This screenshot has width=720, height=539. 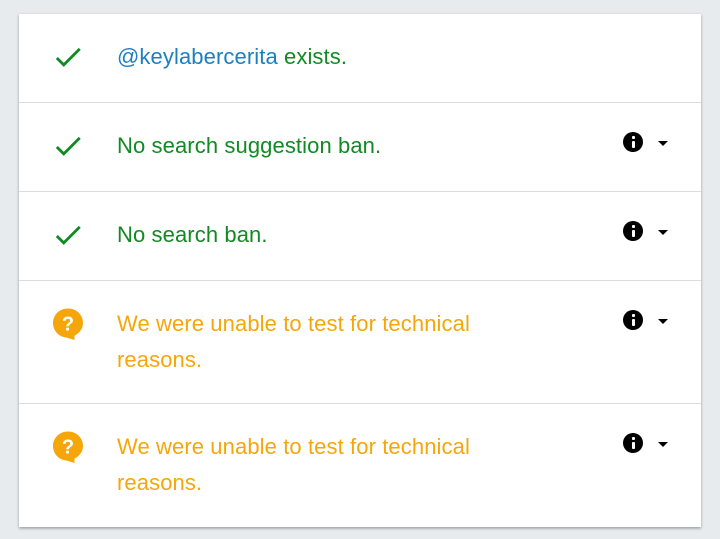 What do you see at coordinates (249, 145) in the screenshot?
I see `result-message: No search suggestion ban.` at bounding box center [249, 145].